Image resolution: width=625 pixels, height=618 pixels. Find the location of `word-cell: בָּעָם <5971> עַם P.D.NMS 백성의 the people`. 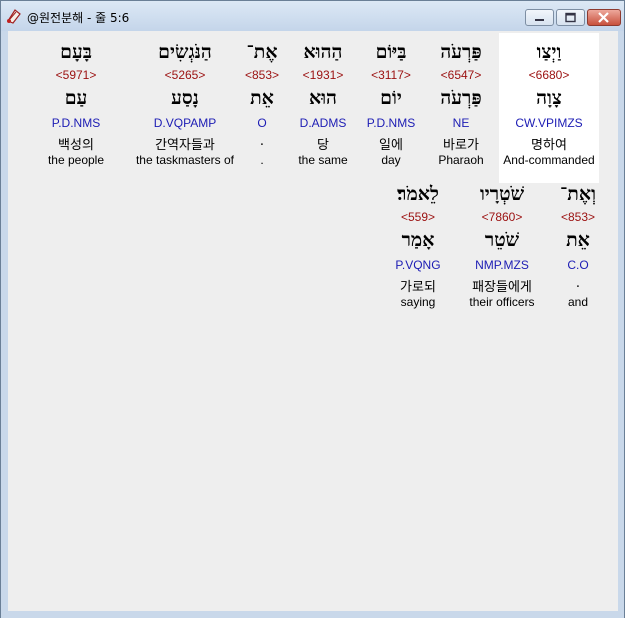

word-cell: בָּעָם <5971> עַם P.D.NMS 백성의 the people is located at coordinates (76, 108).